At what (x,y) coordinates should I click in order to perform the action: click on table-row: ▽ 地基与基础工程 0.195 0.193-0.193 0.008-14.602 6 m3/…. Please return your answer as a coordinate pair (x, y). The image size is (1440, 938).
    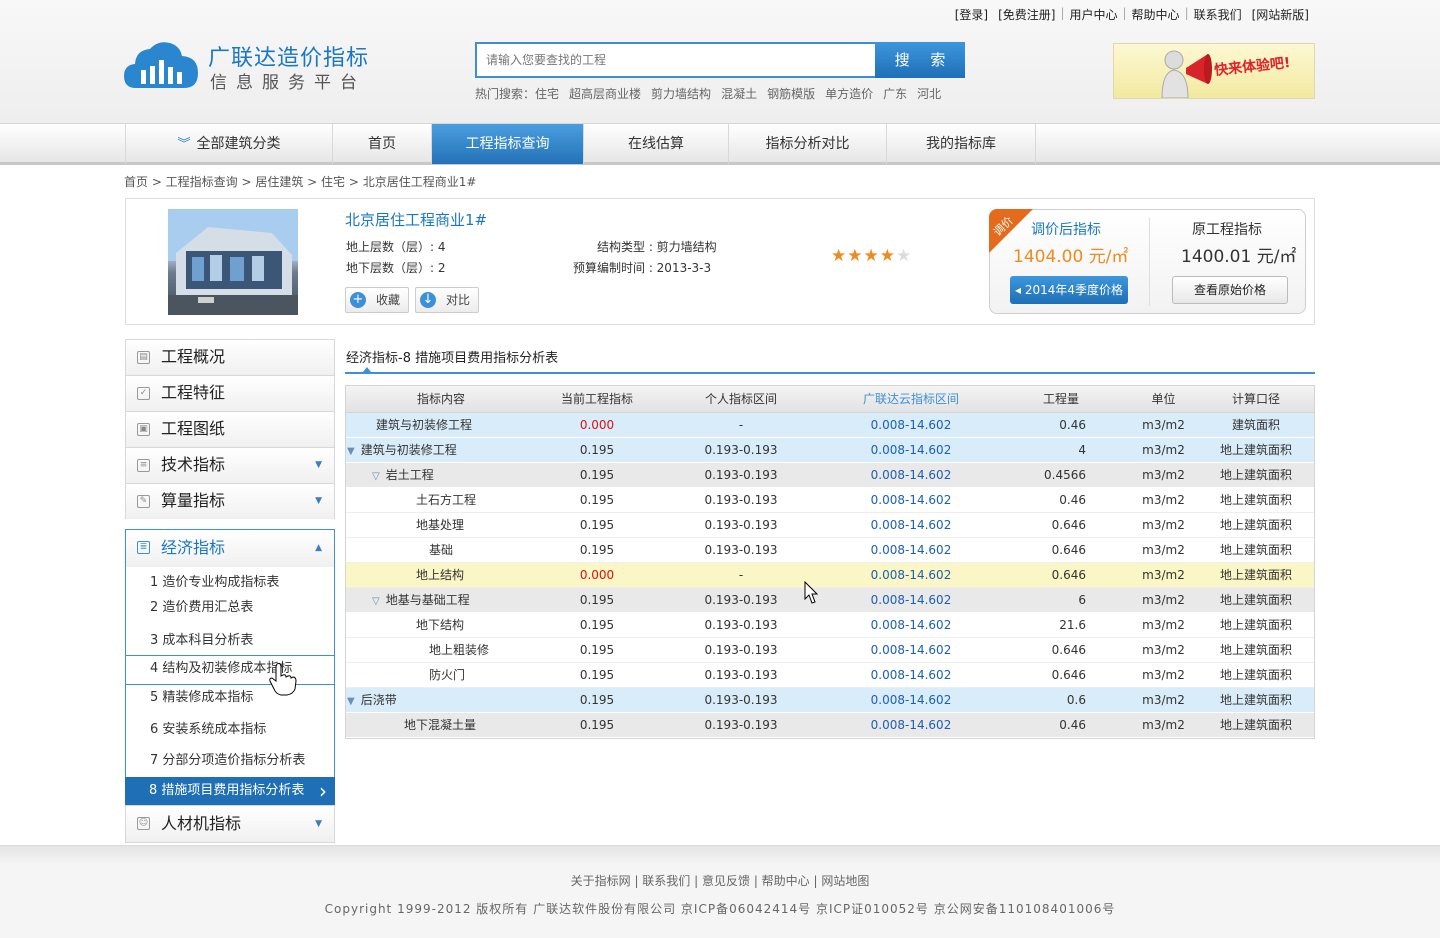
    Looking at the image, I should click on (830, 600).